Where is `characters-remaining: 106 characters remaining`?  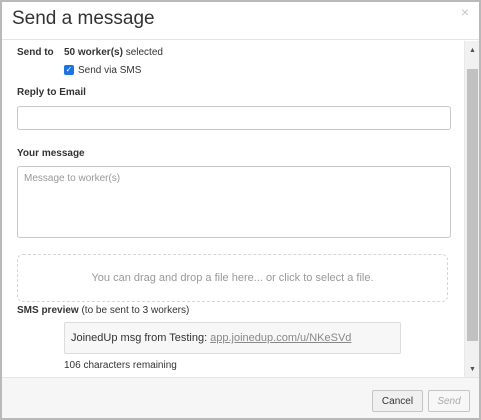 characters-remaining: 106 characters remaining is located at coordinates (120, 365).